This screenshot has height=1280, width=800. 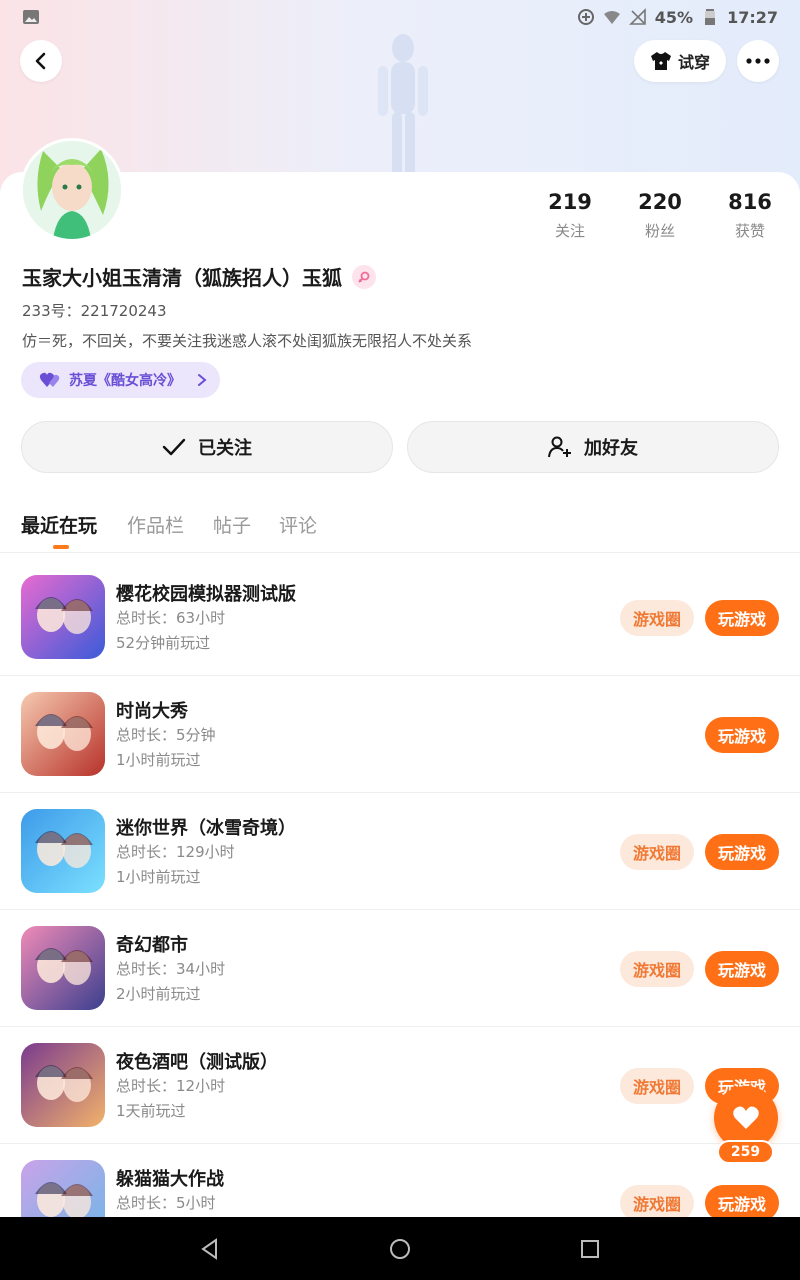 I want to click on game-title: 迷你世界（冰雪奇境）, so click(x=206, y=828).